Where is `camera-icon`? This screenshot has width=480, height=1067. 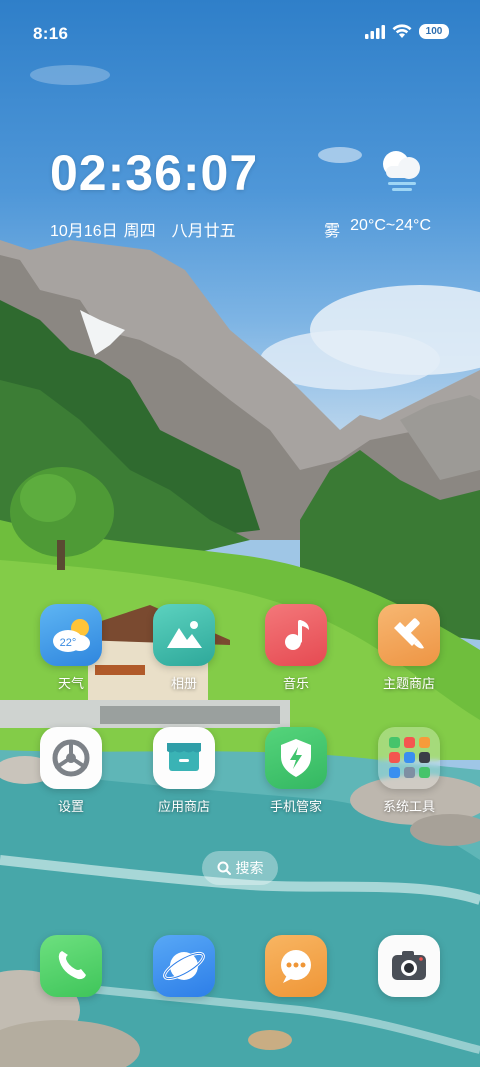 camera-icon is located at coordinates (409, 966).